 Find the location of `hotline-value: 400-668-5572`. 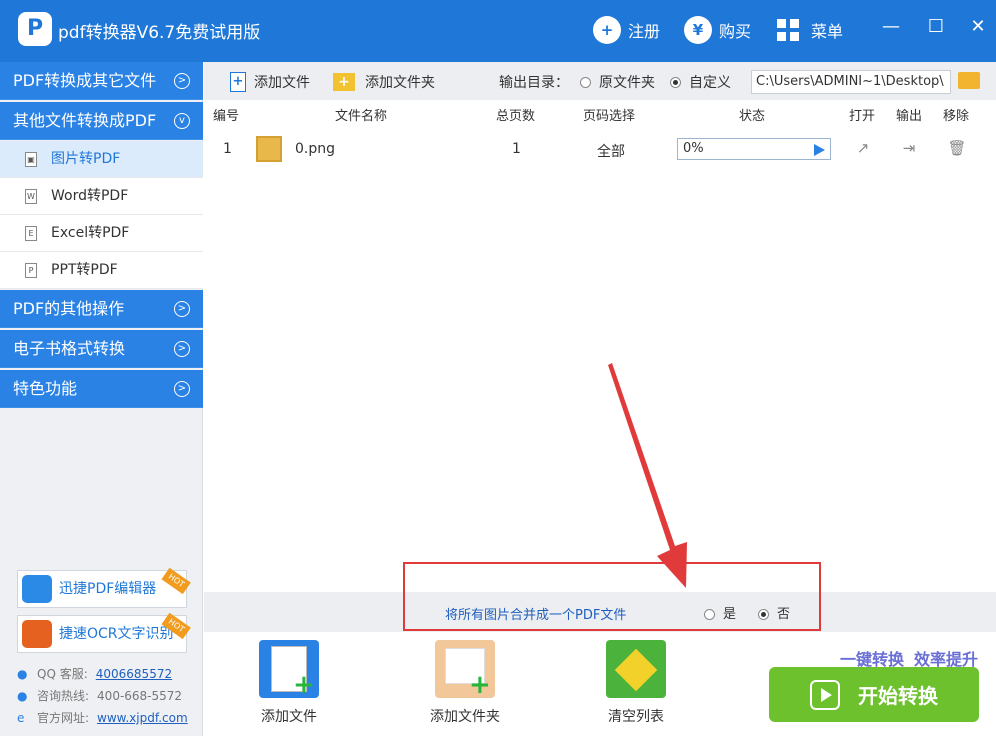

hotline-value: 400-668-5572 is located at coordinates (140, 696).